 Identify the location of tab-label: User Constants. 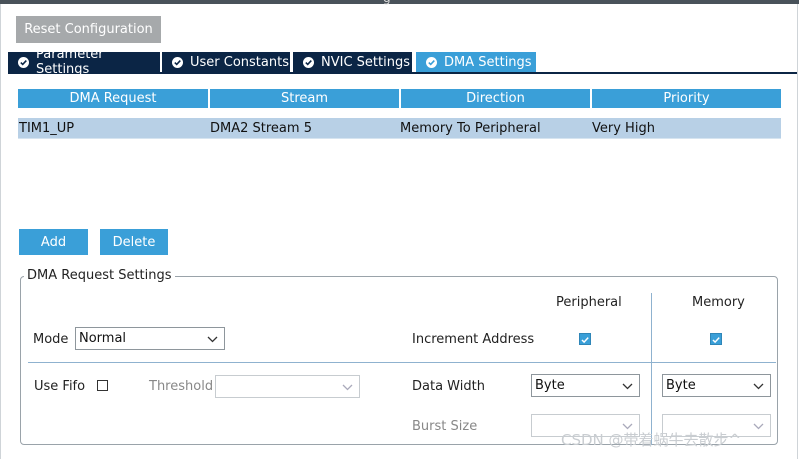
(239, 62).